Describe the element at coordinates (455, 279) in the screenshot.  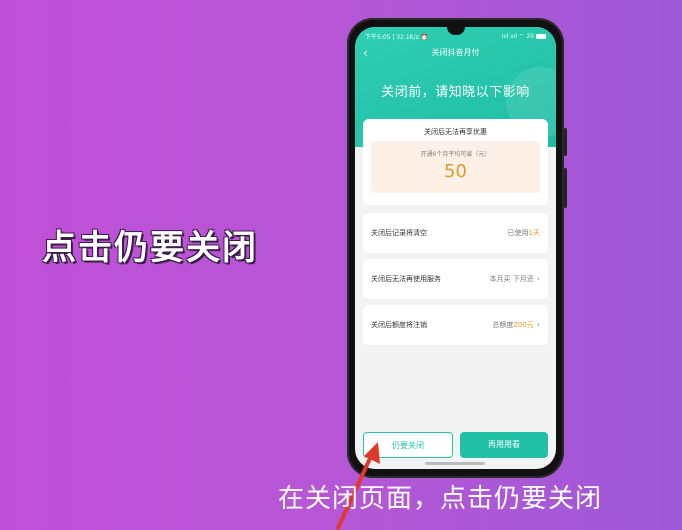
I see `impact-row-service: 关闭后无法再使用服务 本月买 下月还 ›` at that location.